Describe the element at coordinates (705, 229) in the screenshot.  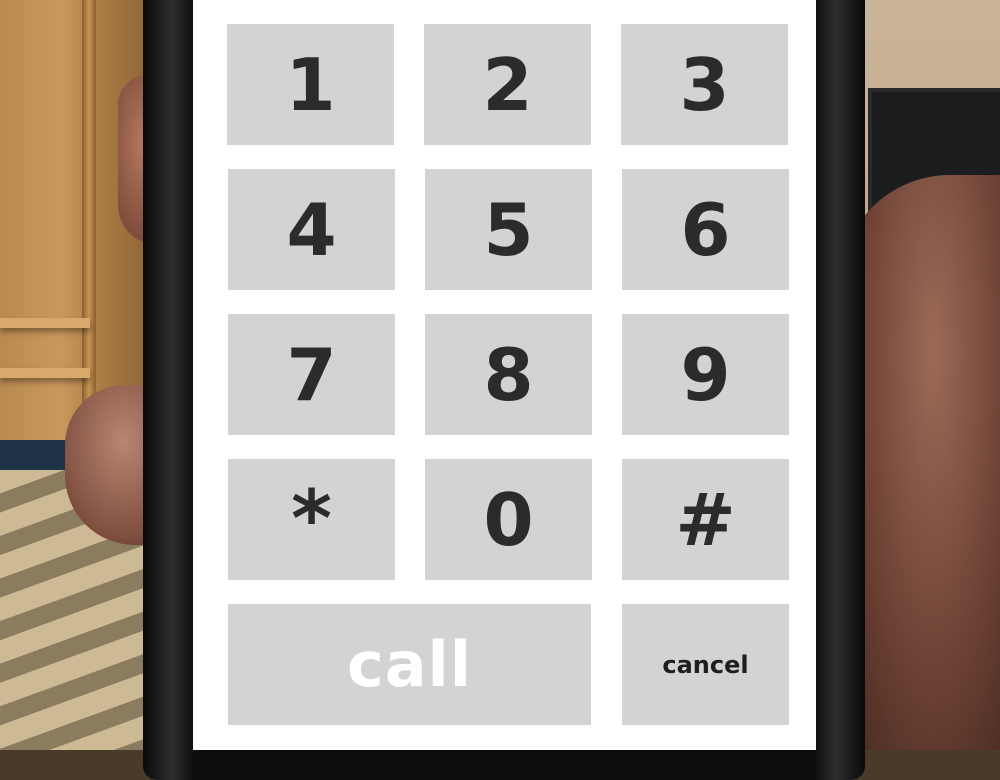
I see `key-6: 6` at that location.